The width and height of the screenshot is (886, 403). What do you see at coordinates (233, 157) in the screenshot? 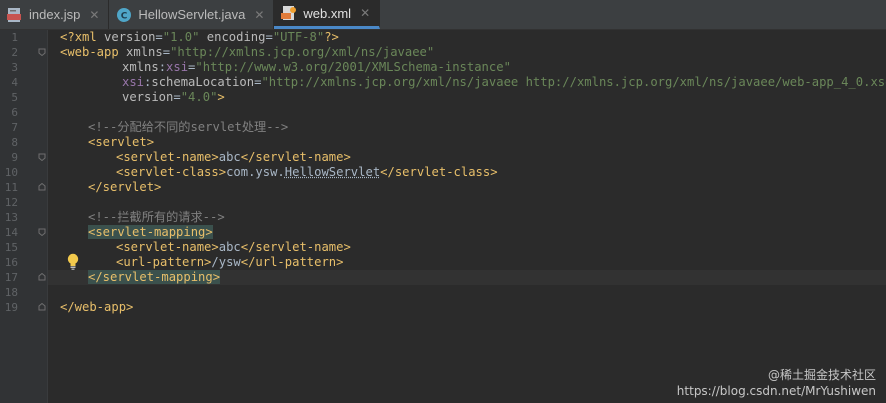
I see `code-line-9: <servlet-name>abc</servlet-name>` at bounding box center [233, 157].